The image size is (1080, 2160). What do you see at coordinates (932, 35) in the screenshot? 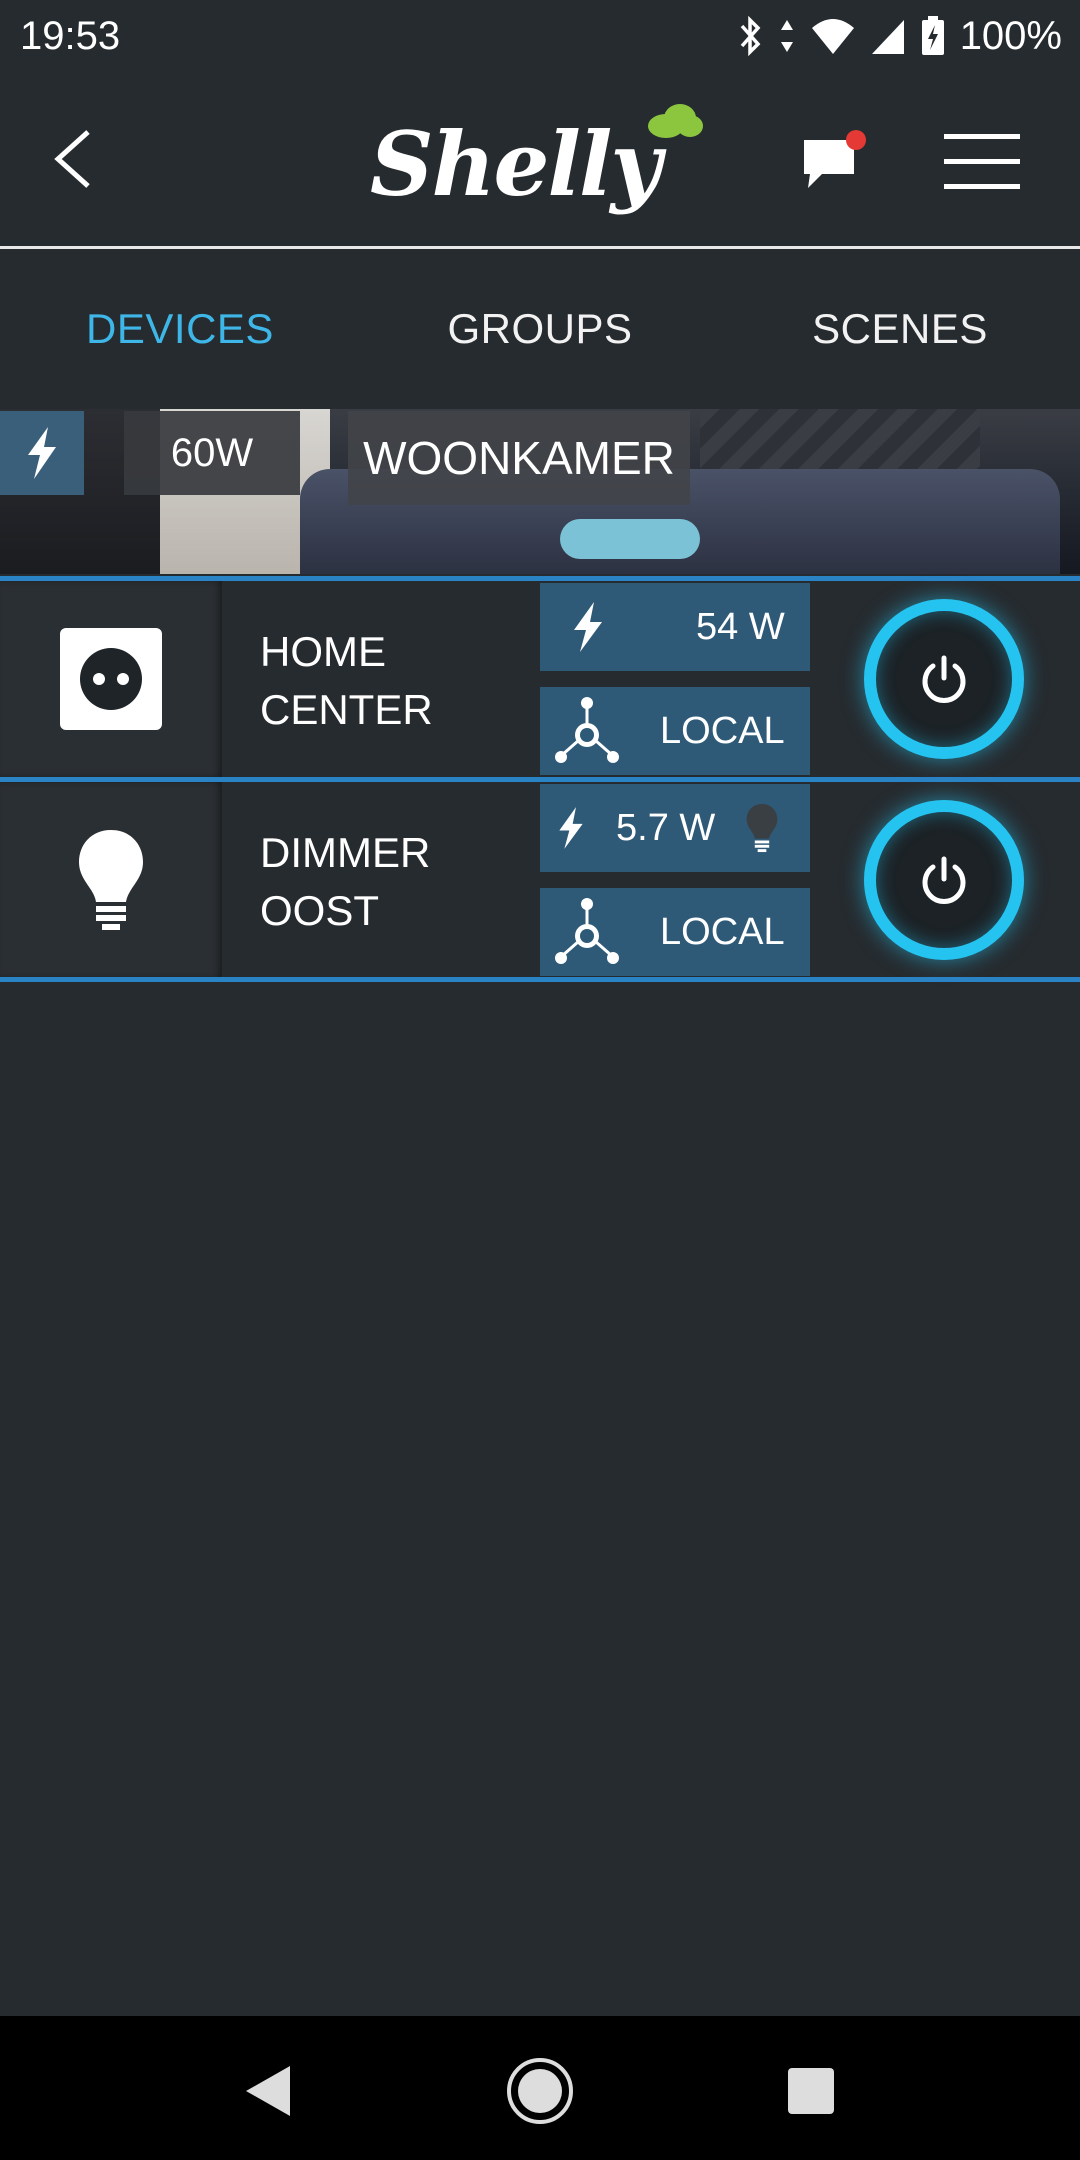
I see `battery-charging-icon` at bounding box center [932, 35].